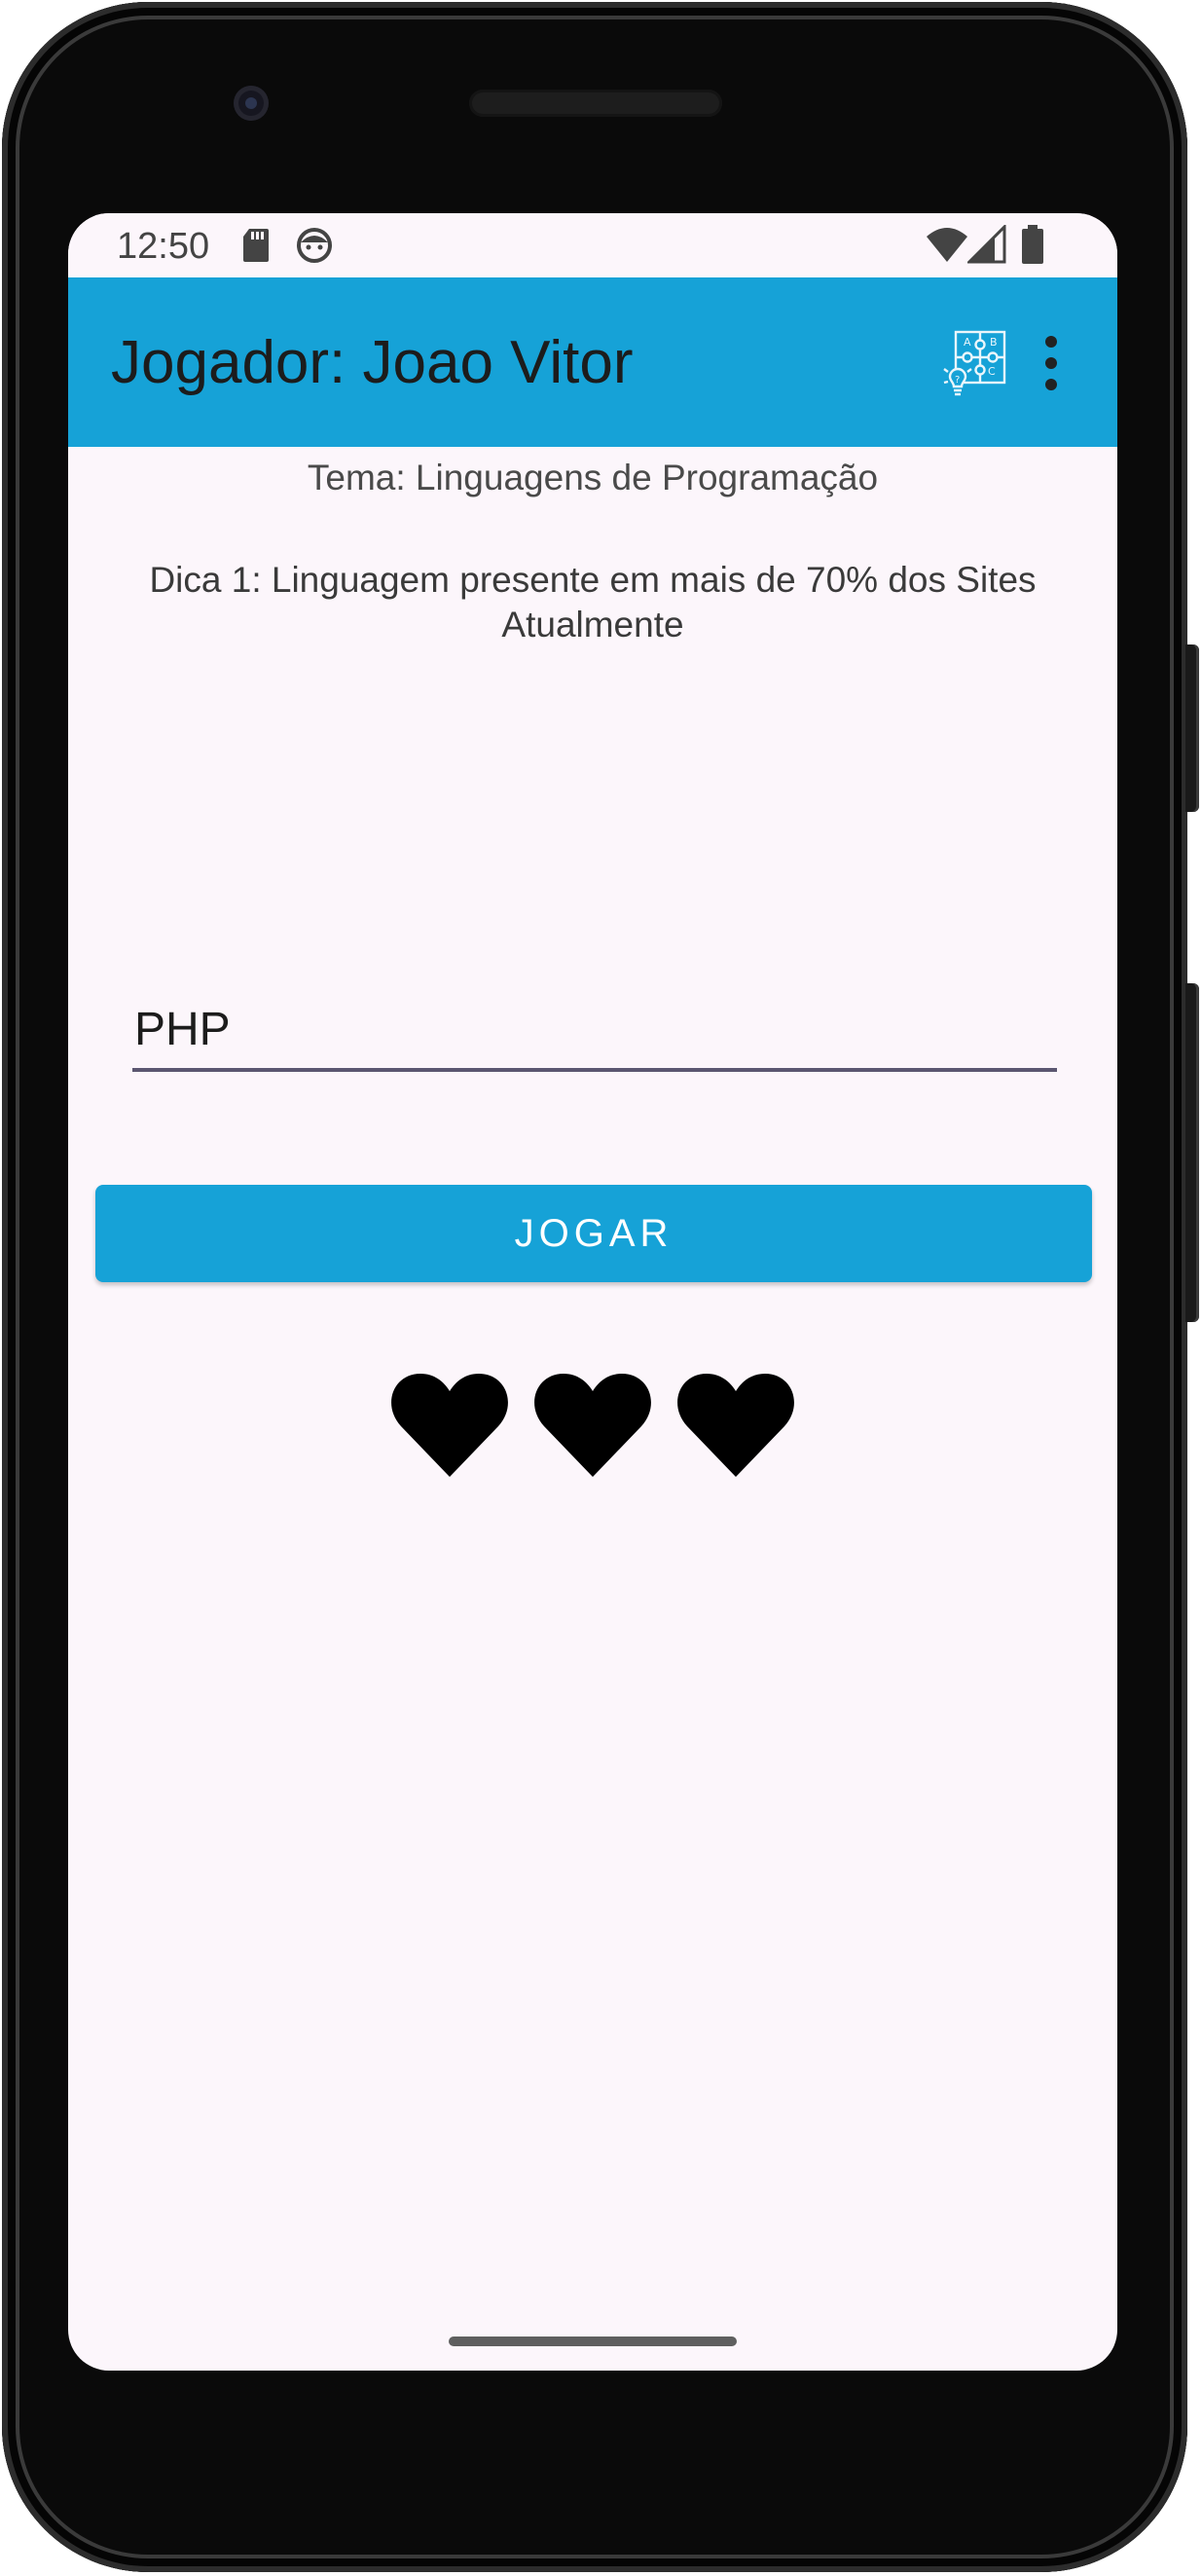  I want to click on theme-label: Tema: Linguagens de Programação, so click(593, 477).